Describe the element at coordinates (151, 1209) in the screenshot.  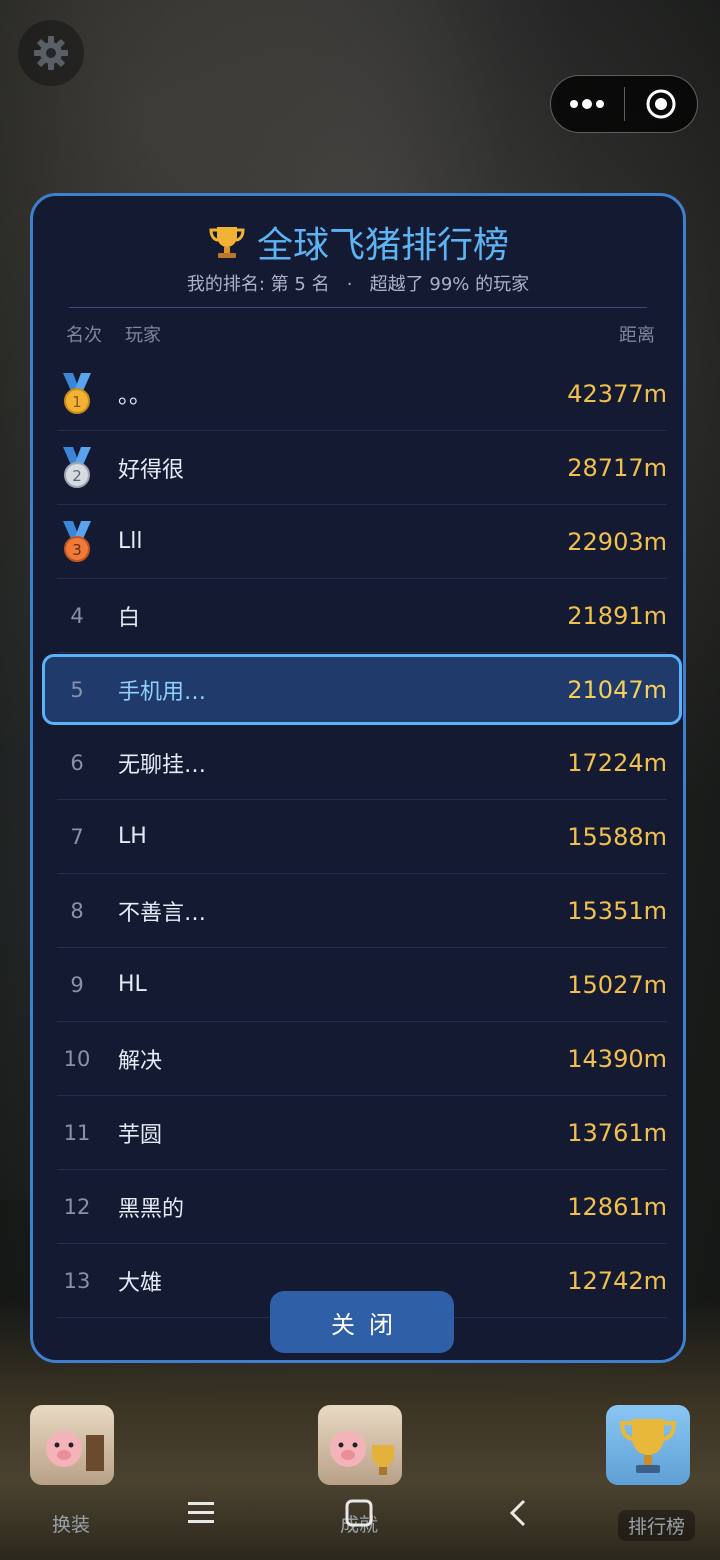
I see `player-name: 黑黑的` at that location.